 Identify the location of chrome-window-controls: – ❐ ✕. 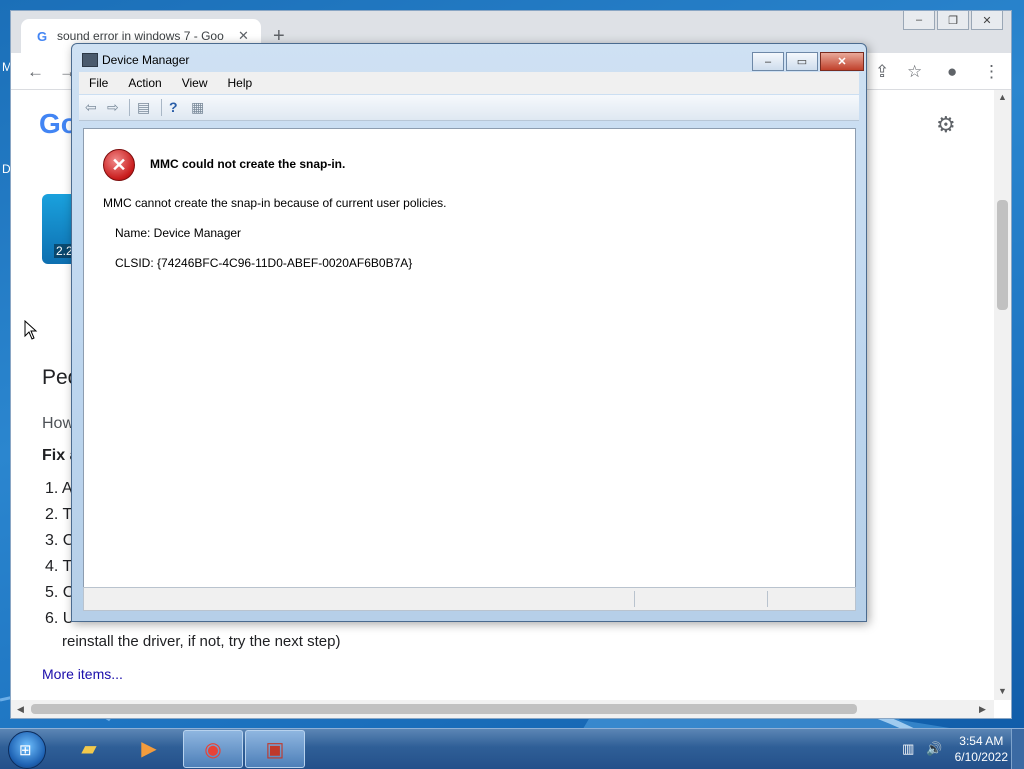
(953, 20).